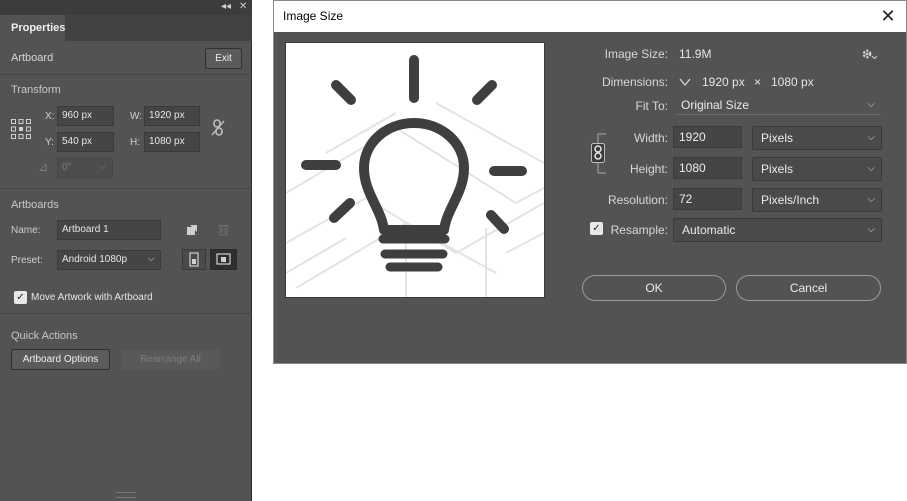 The image size is (907, 501). Describe the element at coordinates (85, 142) in the screenshot. I see `y-input: 540 px` at that location.